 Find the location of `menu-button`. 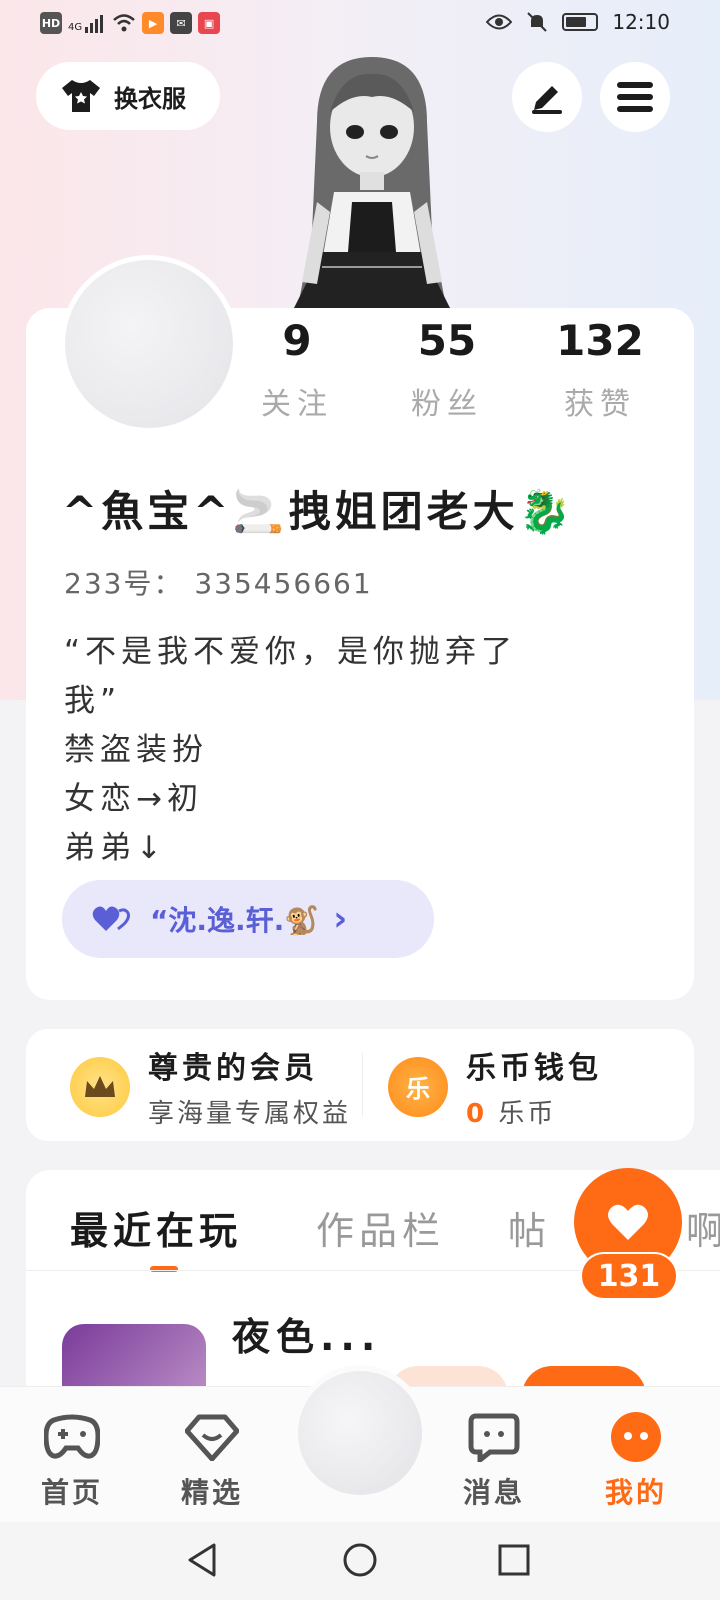

menu-button is located at coordinates (635, 97).